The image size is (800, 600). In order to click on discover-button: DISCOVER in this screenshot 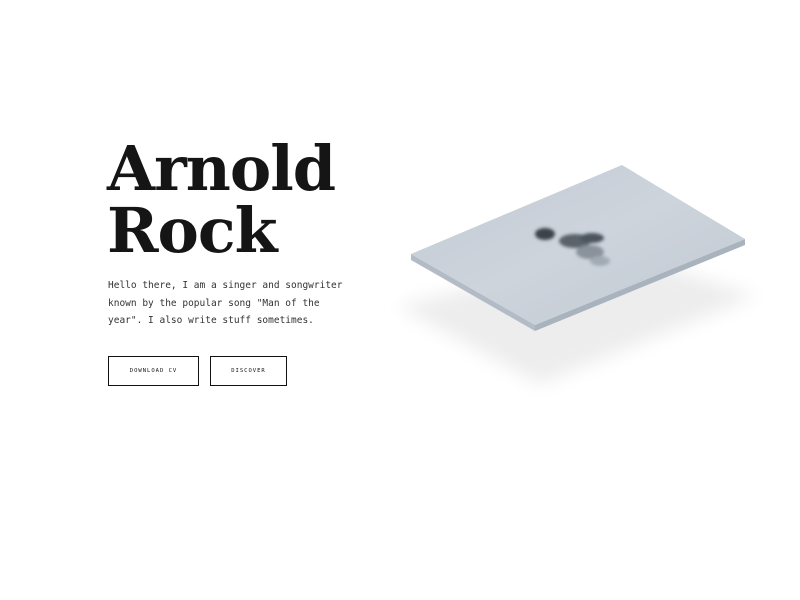, I will do `click(248, 371)`.